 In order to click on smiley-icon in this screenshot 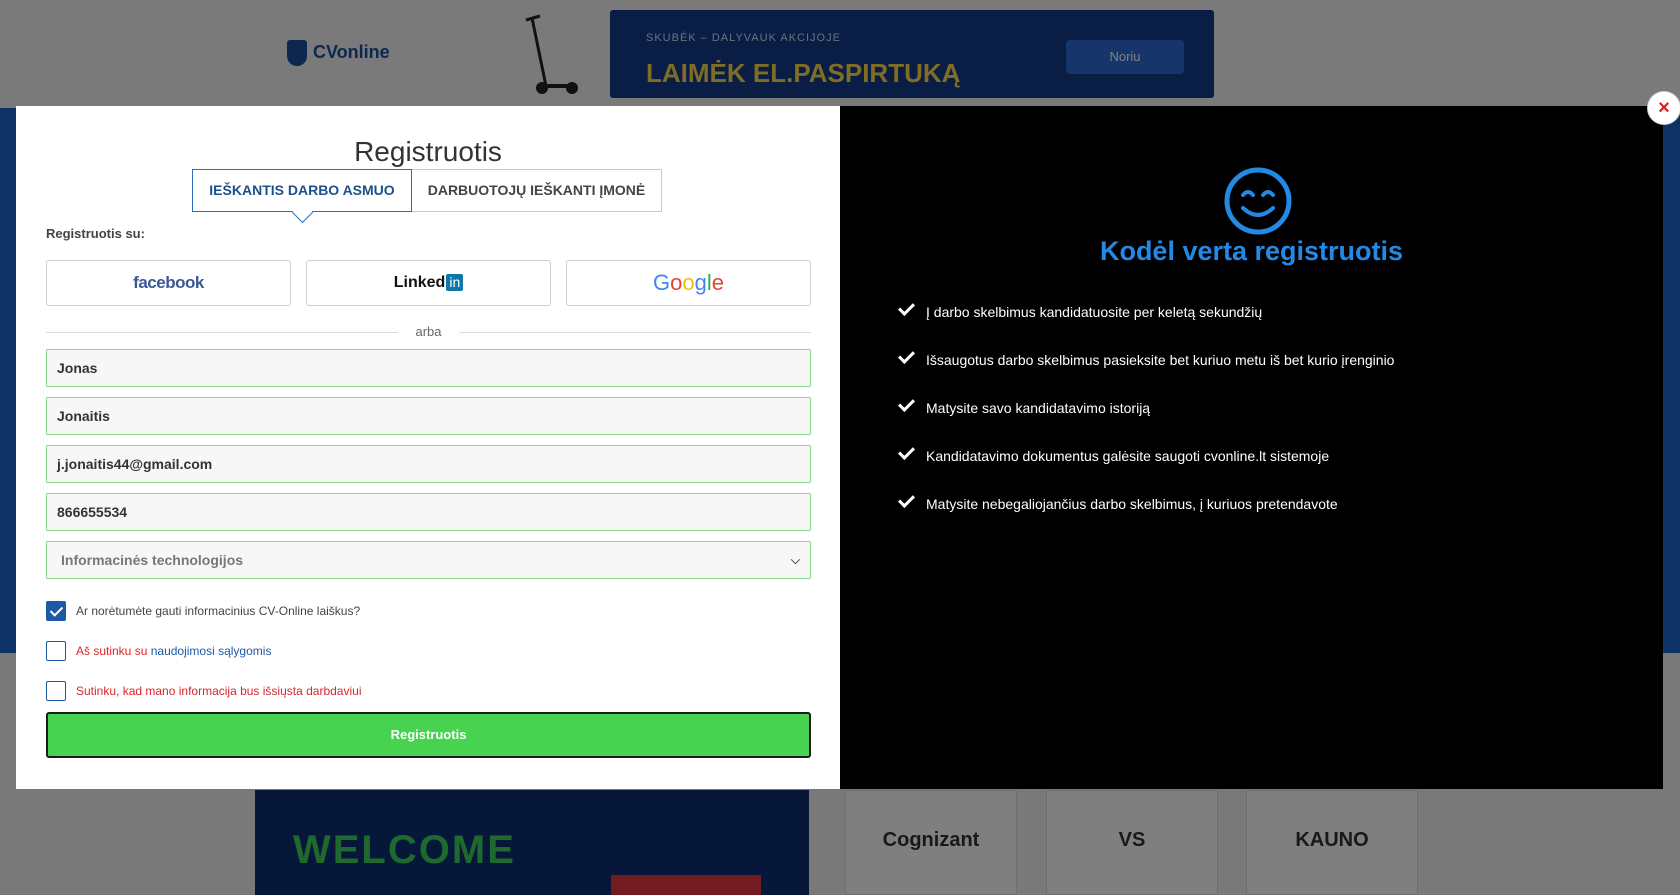, I will do `click(1258, 201)`.